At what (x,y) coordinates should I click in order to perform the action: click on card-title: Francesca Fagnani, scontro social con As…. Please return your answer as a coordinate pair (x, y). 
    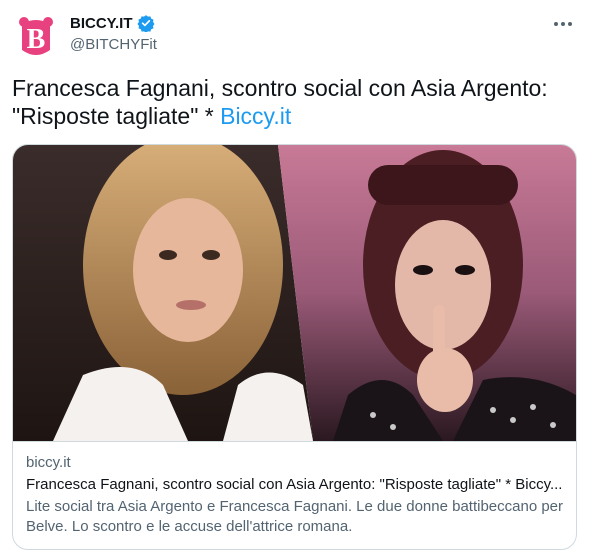
    Looking at the image, I should click on (294, 484).